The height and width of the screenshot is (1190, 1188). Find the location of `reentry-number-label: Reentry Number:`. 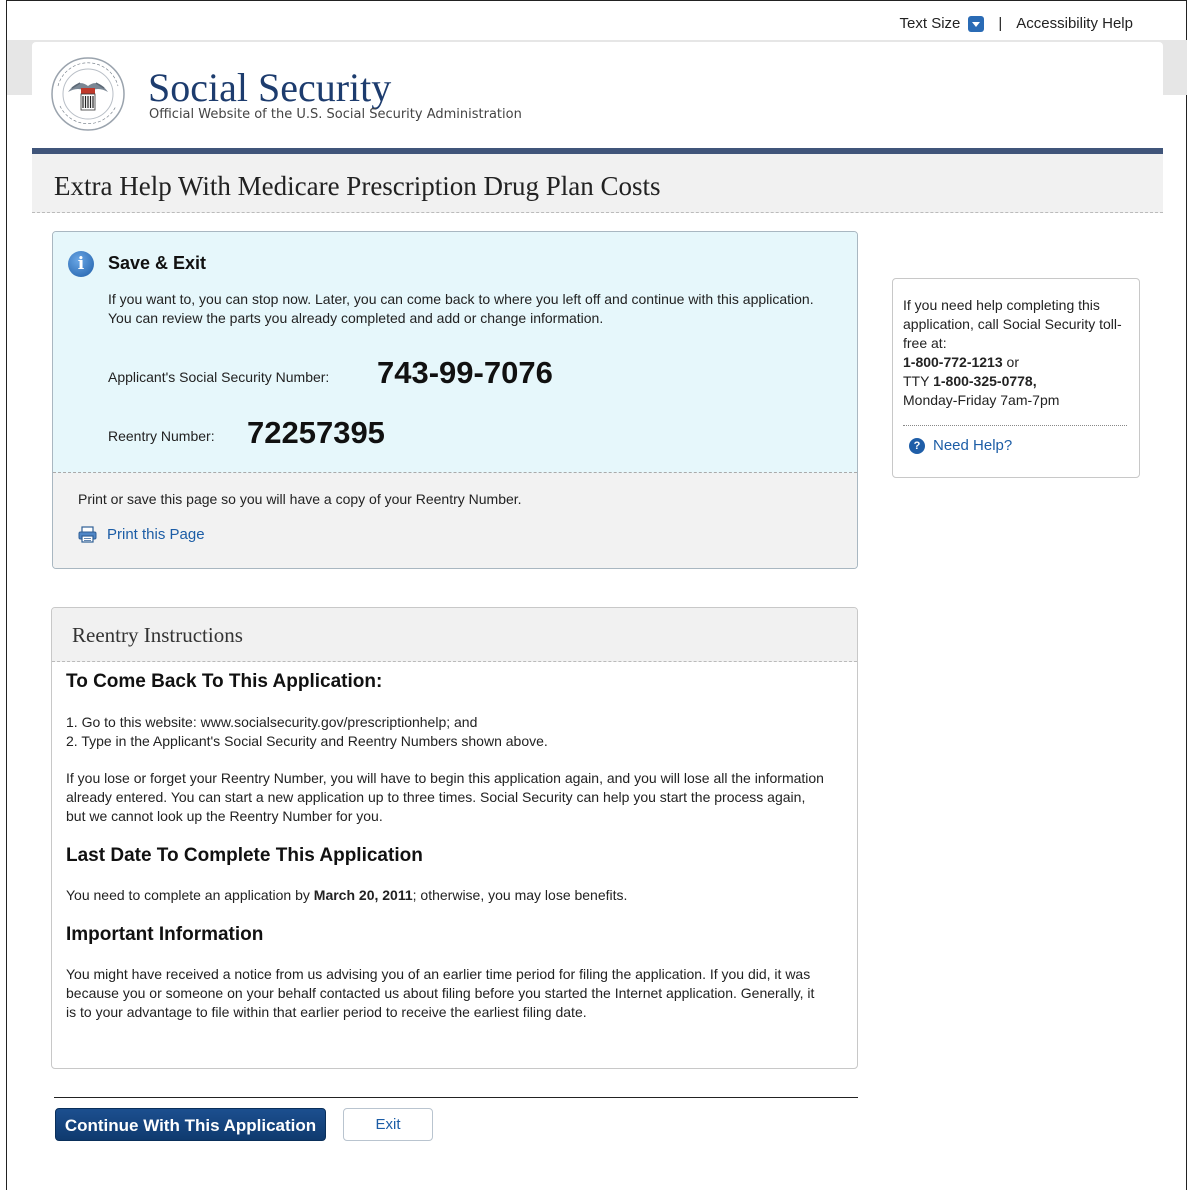

reentry-number-label: Reentry Number: is located at coordinates (161, 436).